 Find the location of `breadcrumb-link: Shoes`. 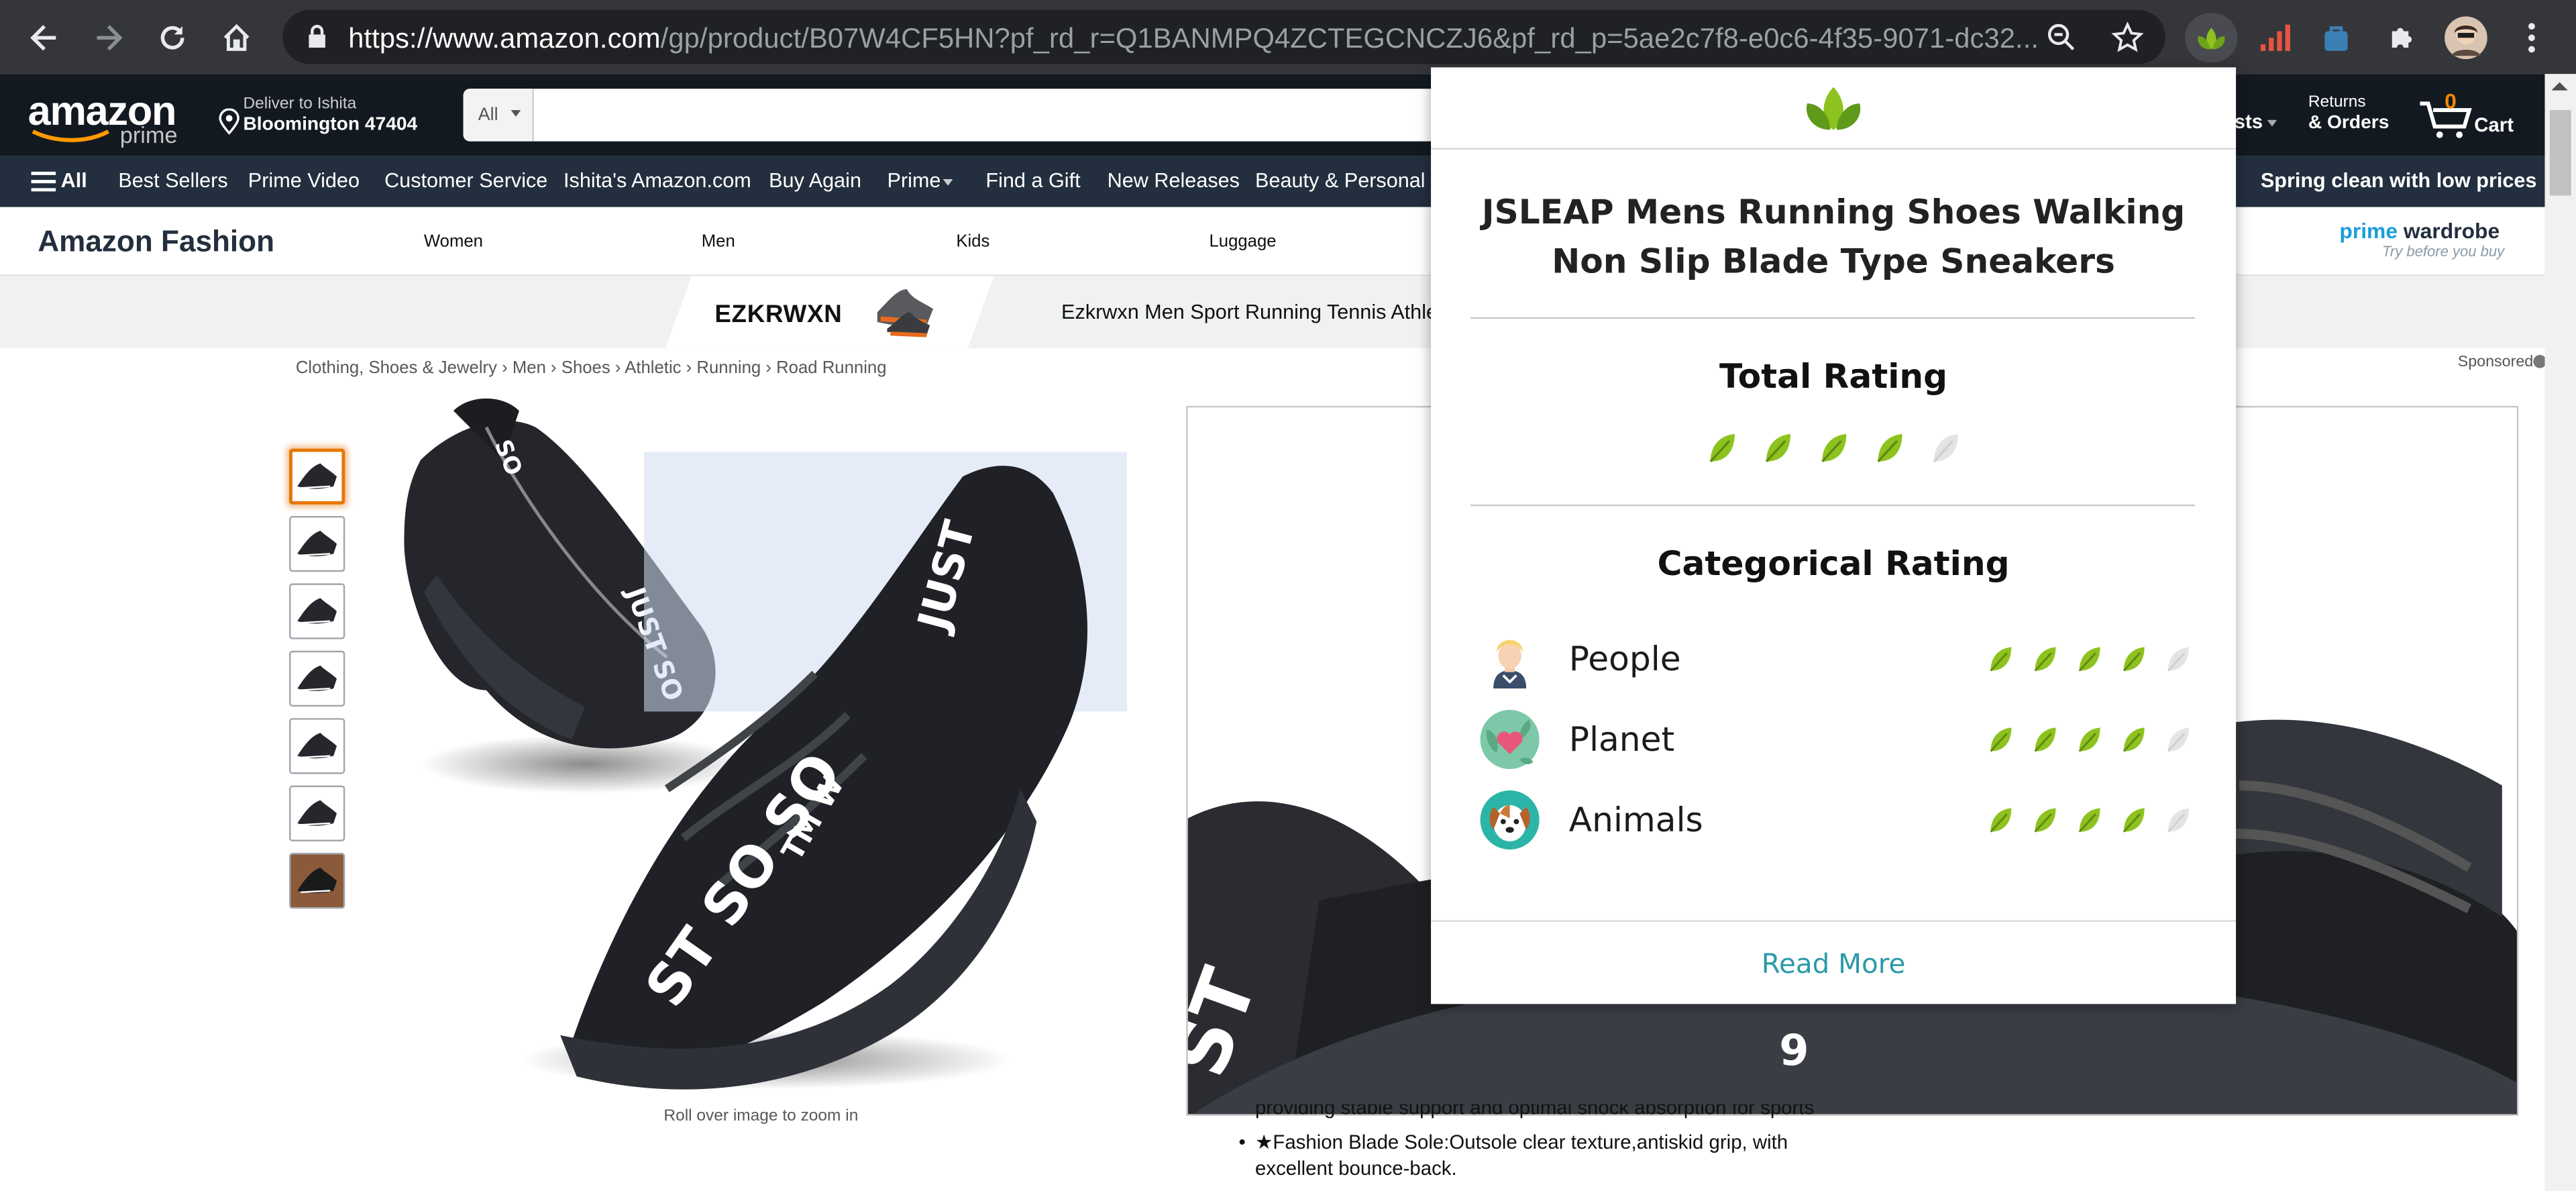

breadcrumb-link: Shoes is located at coordinates (585, 368).